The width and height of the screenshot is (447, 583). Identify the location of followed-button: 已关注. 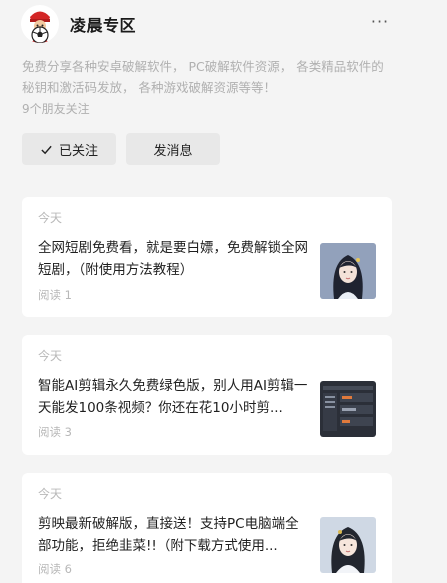
(69, 149).